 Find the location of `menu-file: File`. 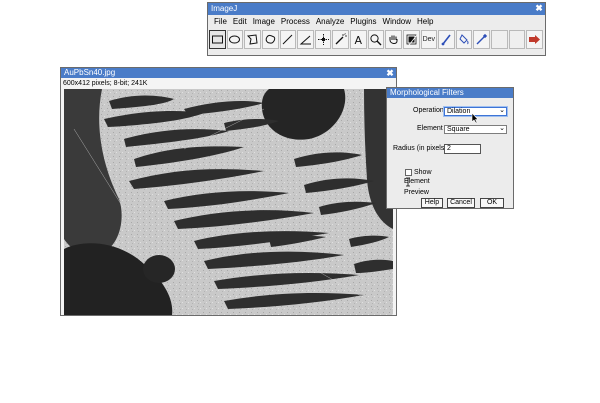

menu-file: File is located at coordinates (220, 22).